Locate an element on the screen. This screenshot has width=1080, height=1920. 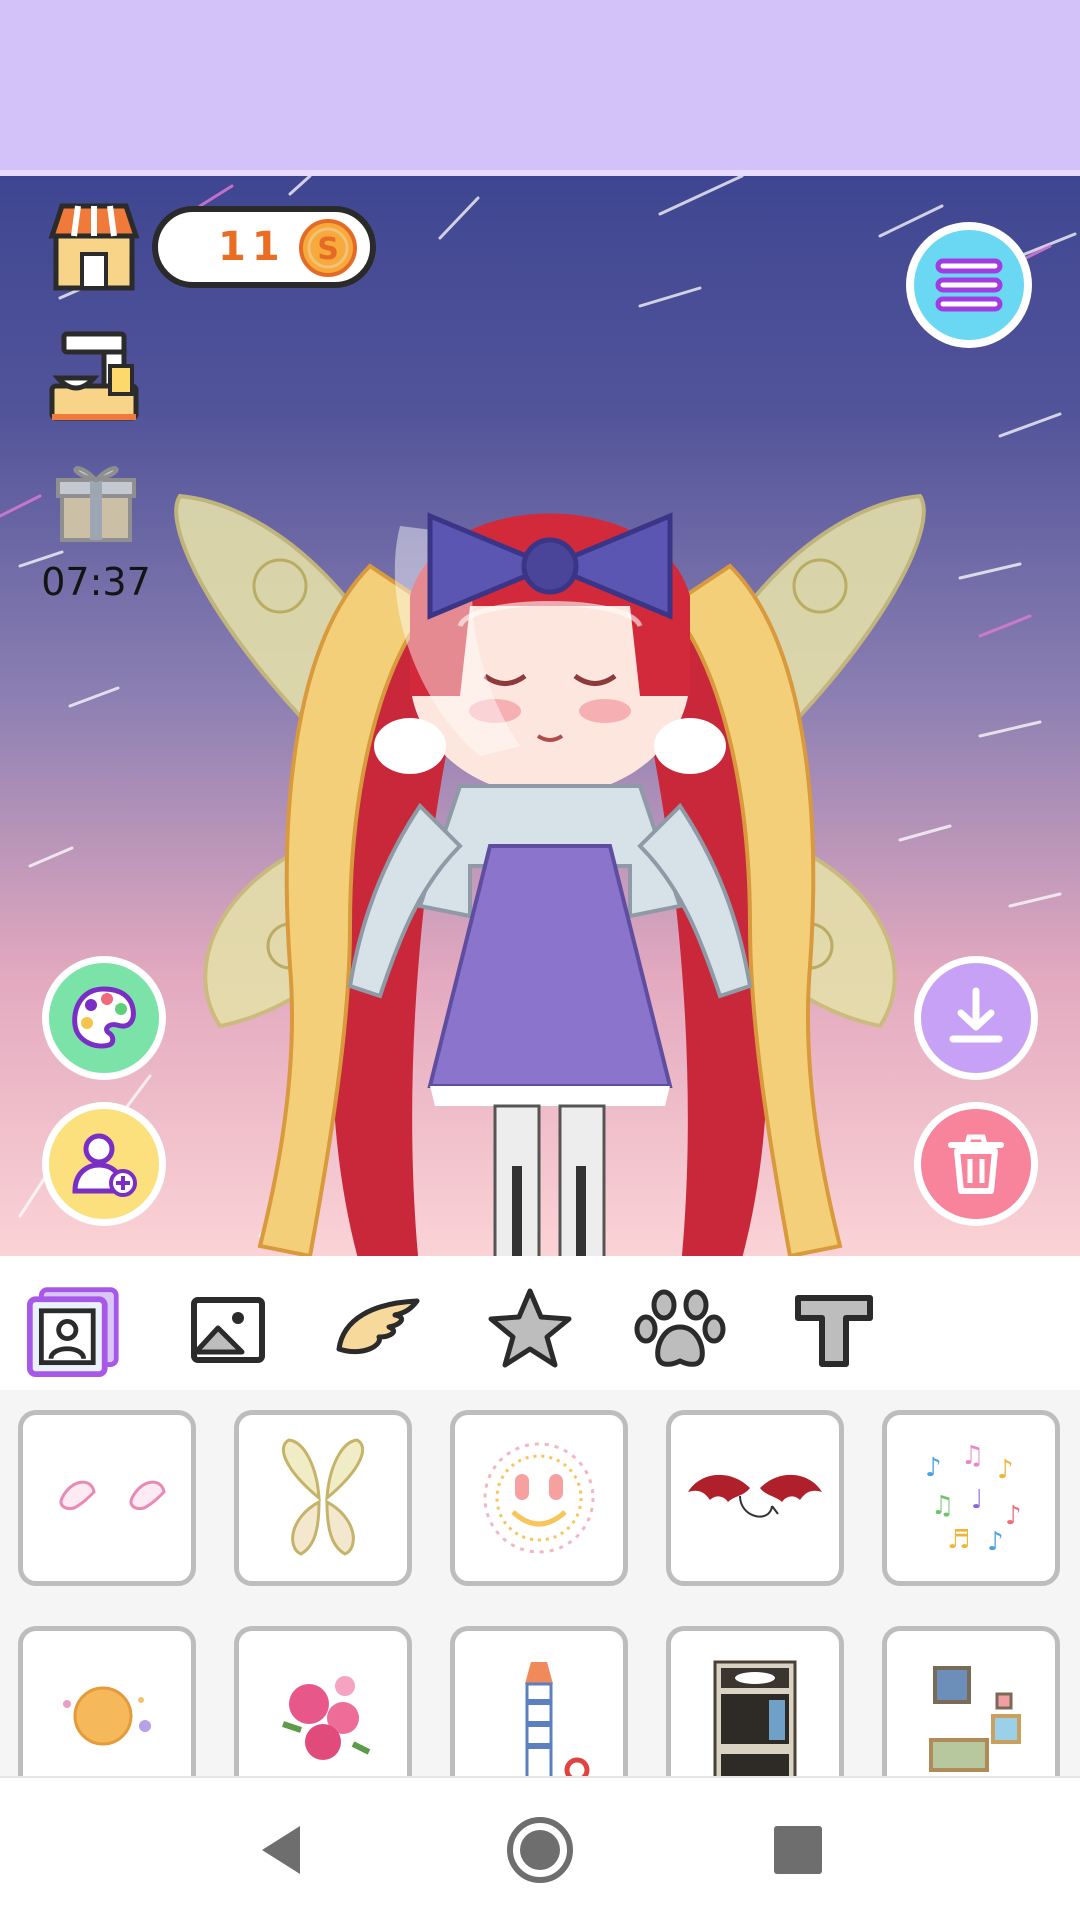
text-icon is located at coordinates (834, 1331).